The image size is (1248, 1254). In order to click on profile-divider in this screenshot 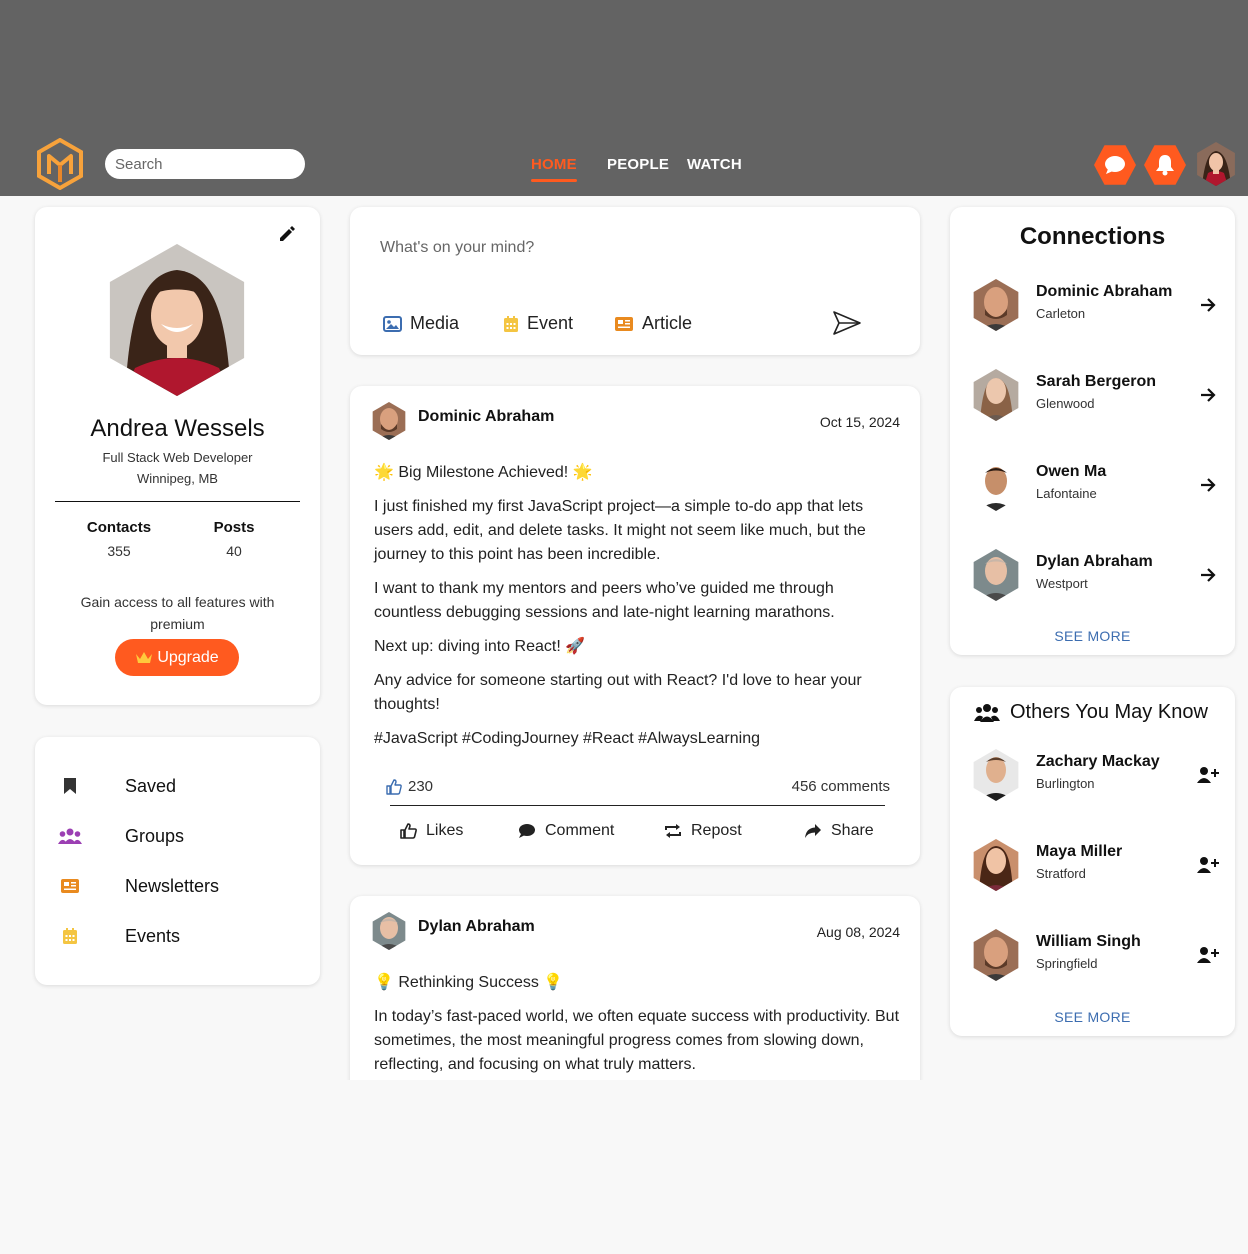, I will do `click(177, 501)`.